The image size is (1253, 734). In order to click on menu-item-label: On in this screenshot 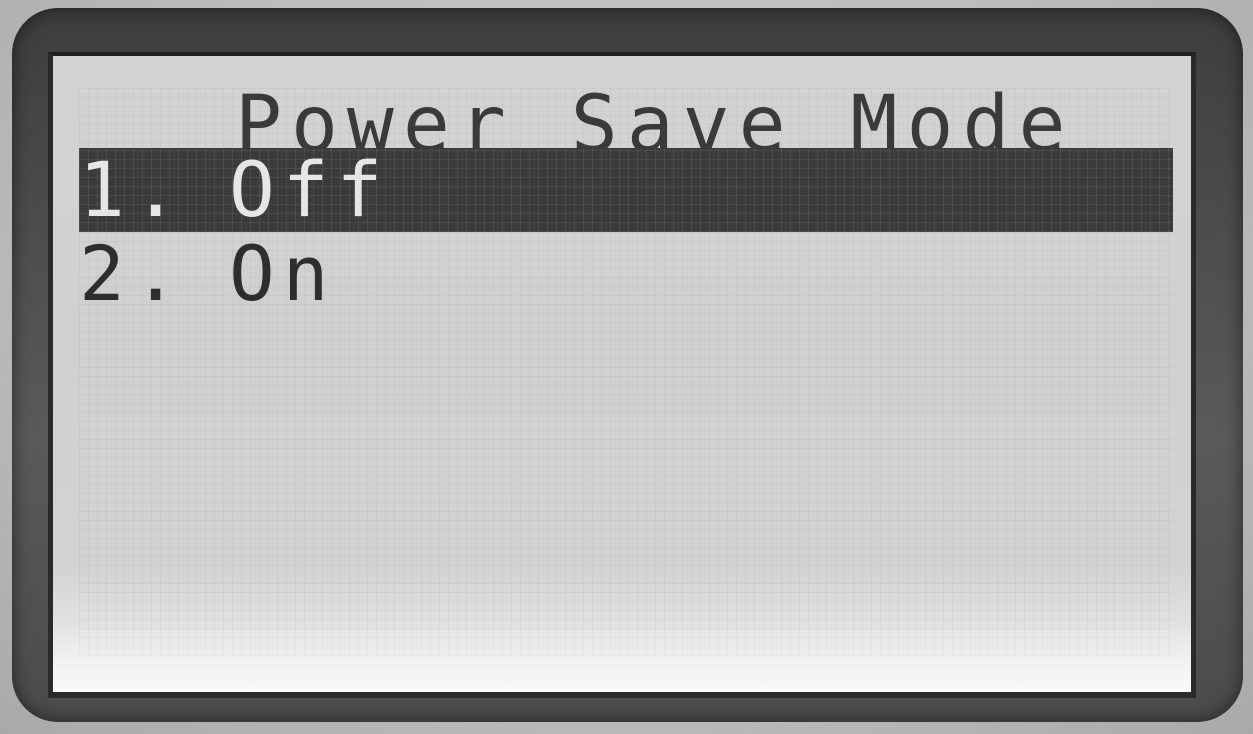, I will do `click(283, 273)`.